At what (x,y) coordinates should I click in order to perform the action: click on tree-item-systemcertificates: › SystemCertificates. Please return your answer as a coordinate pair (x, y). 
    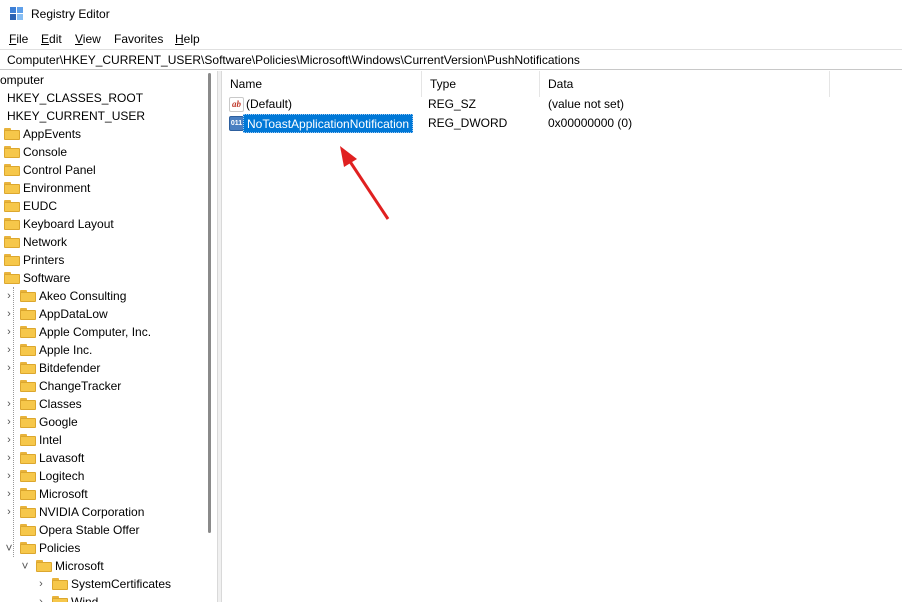
    Looking at the image, I should click on (101, 584).